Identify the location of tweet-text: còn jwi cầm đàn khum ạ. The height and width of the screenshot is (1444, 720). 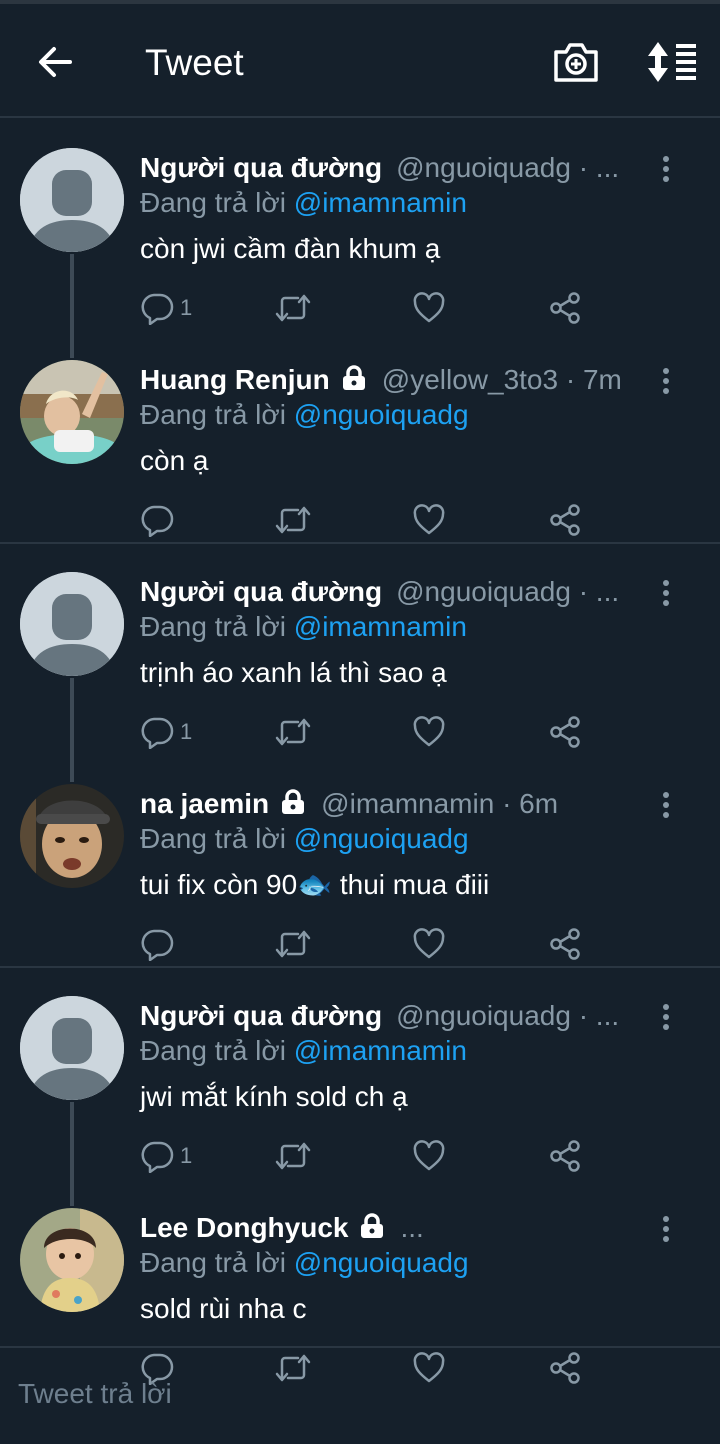
(290, 248).